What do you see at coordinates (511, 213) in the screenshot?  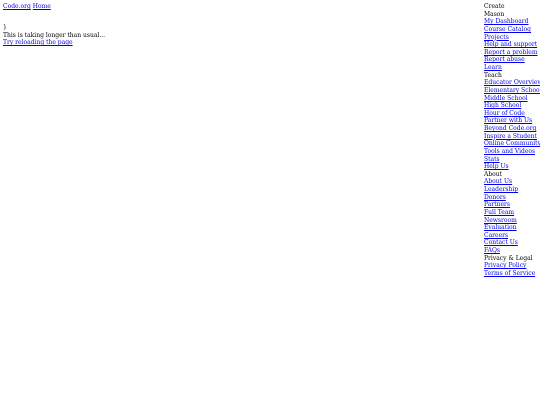 I see `menu-item-full-team: Full Team` at bounding box center [511, 213].